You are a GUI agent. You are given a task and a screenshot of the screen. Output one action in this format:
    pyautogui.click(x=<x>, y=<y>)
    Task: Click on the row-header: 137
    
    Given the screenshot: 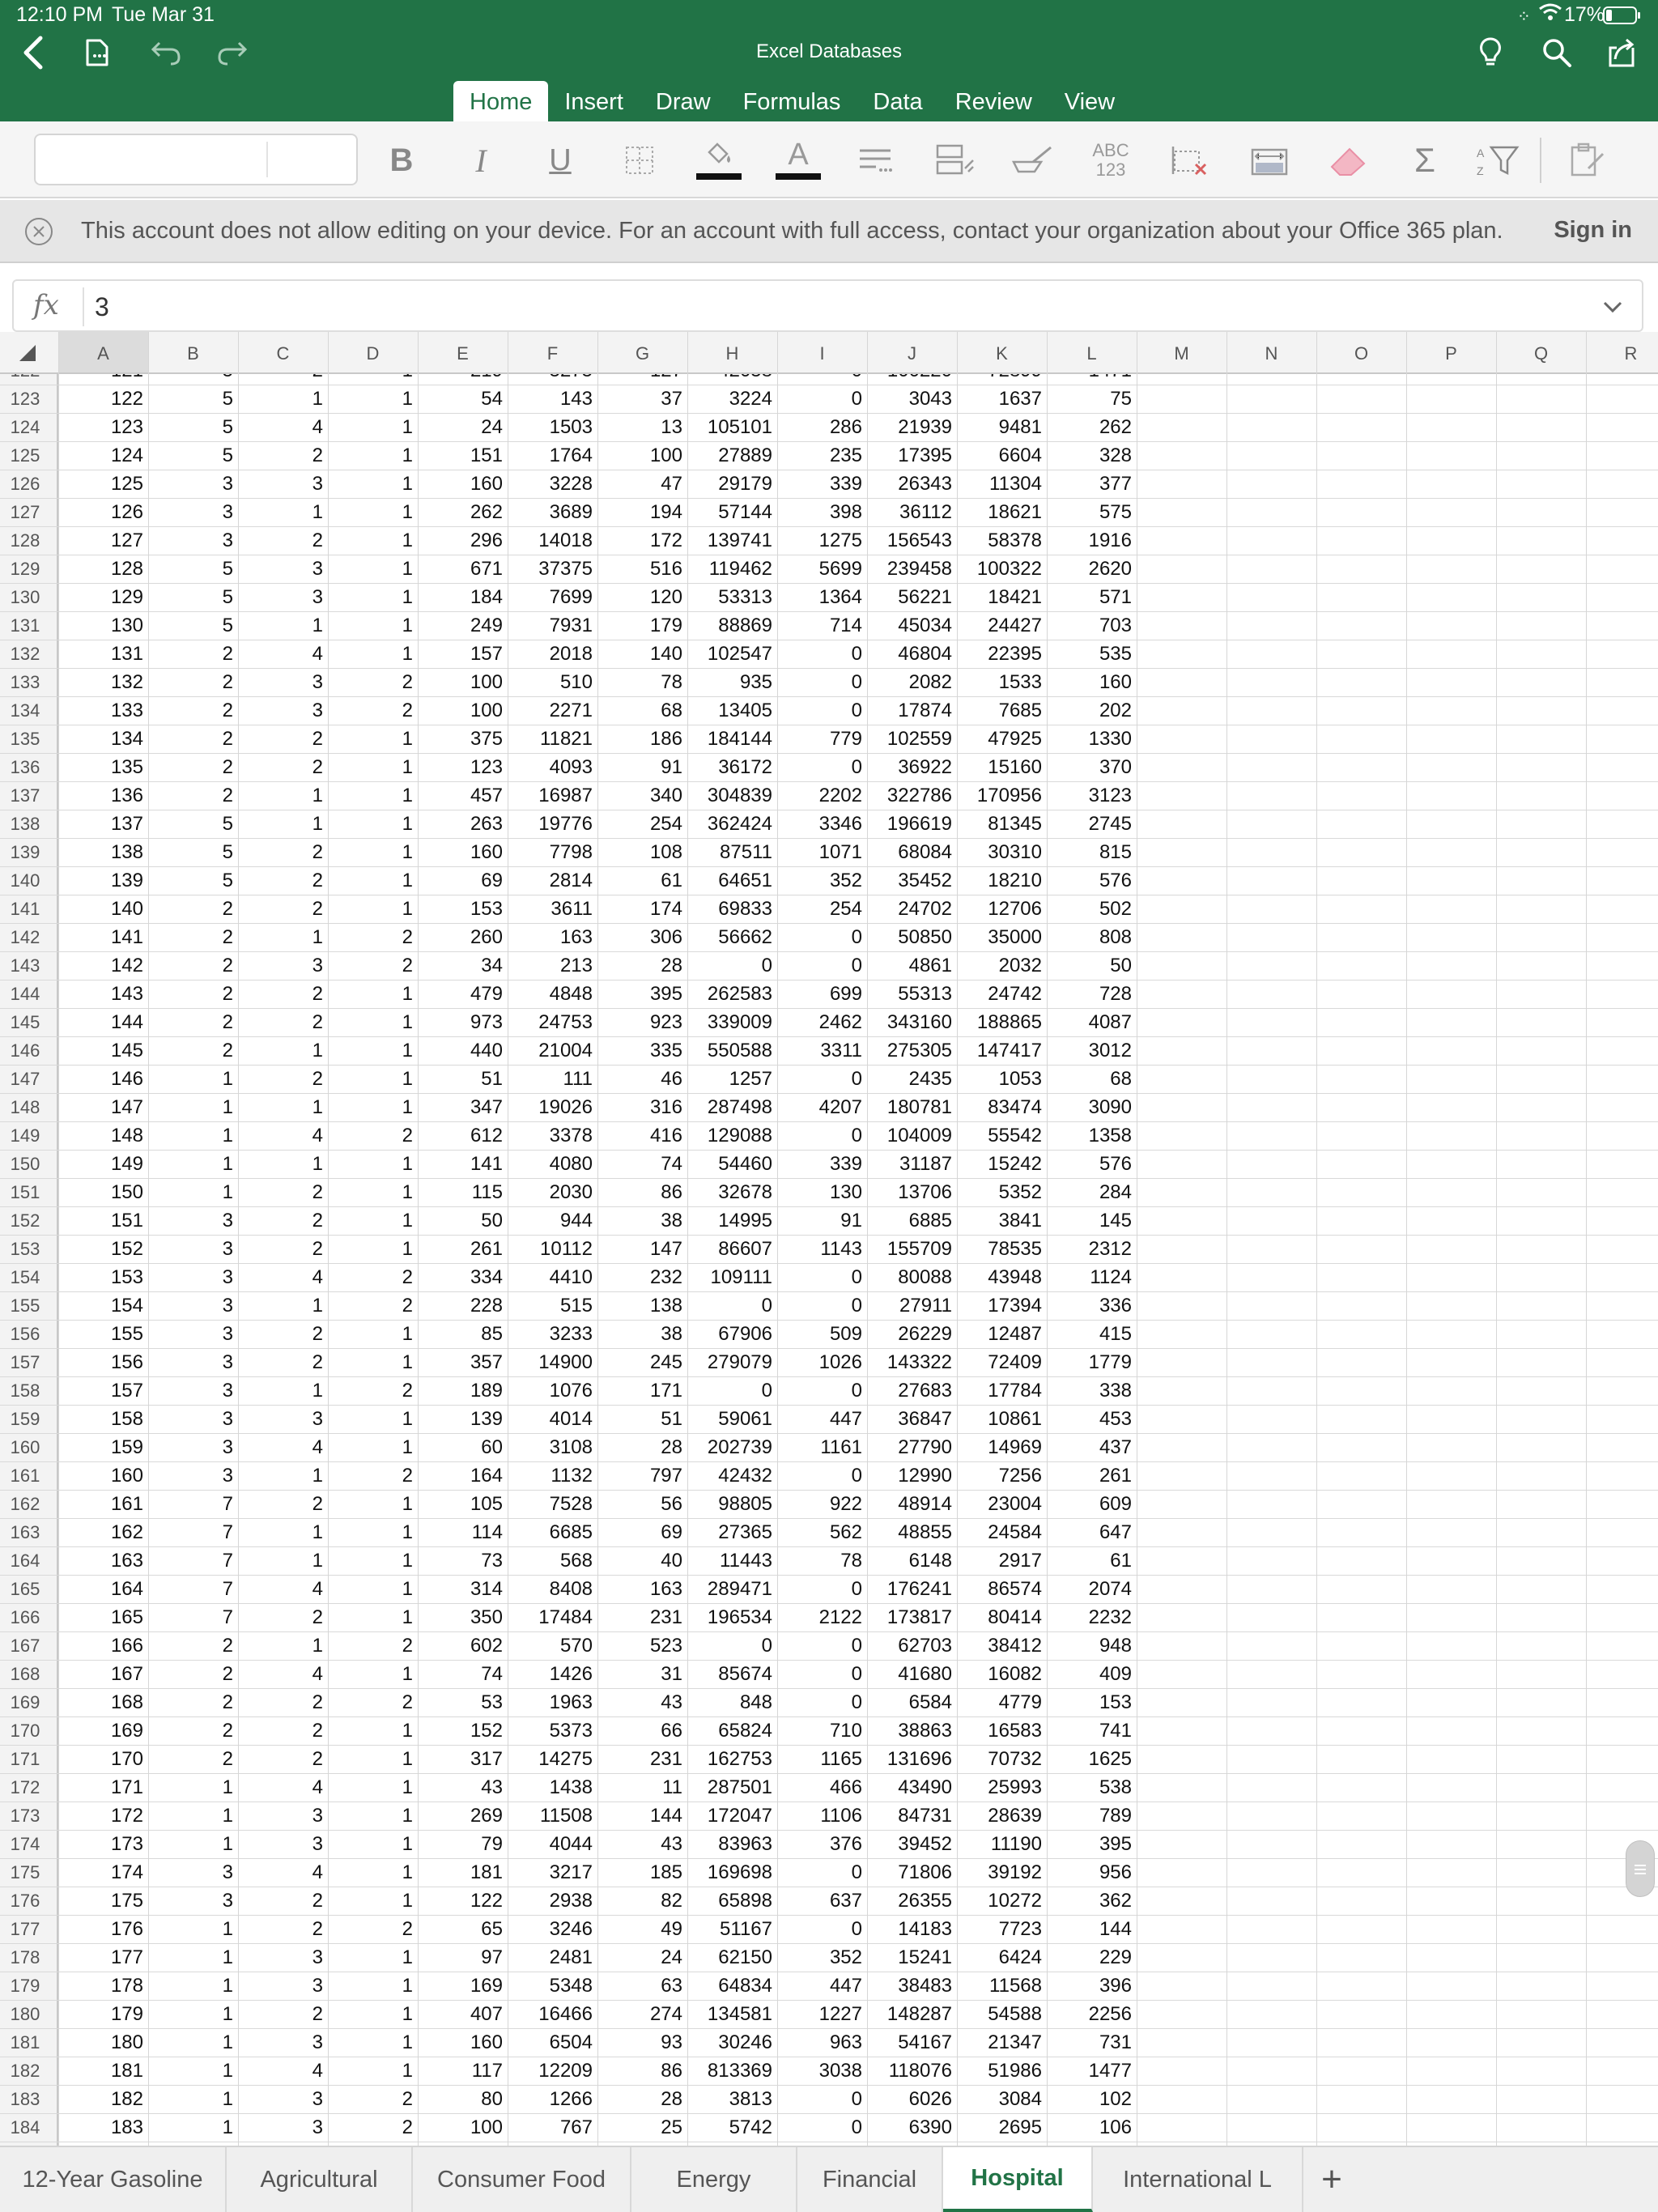 What is the action you would take?
    pyautogui.click(x=25, y=795)
    